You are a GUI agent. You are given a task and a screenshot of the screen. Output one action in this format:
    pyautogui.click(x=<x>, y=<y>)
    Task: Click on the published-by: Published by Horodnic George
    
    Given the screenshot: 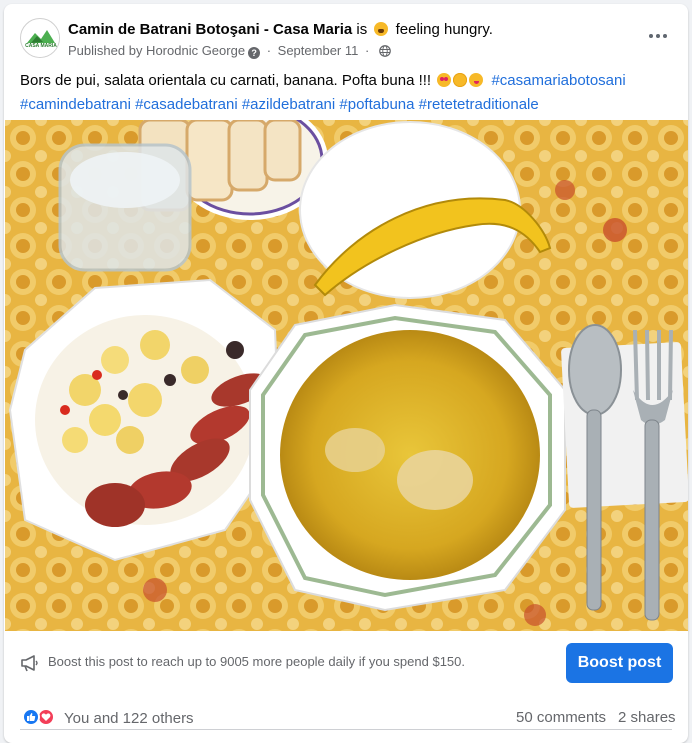 What is the action you would take?
    pyautogui.click(x=157, y=50)
    